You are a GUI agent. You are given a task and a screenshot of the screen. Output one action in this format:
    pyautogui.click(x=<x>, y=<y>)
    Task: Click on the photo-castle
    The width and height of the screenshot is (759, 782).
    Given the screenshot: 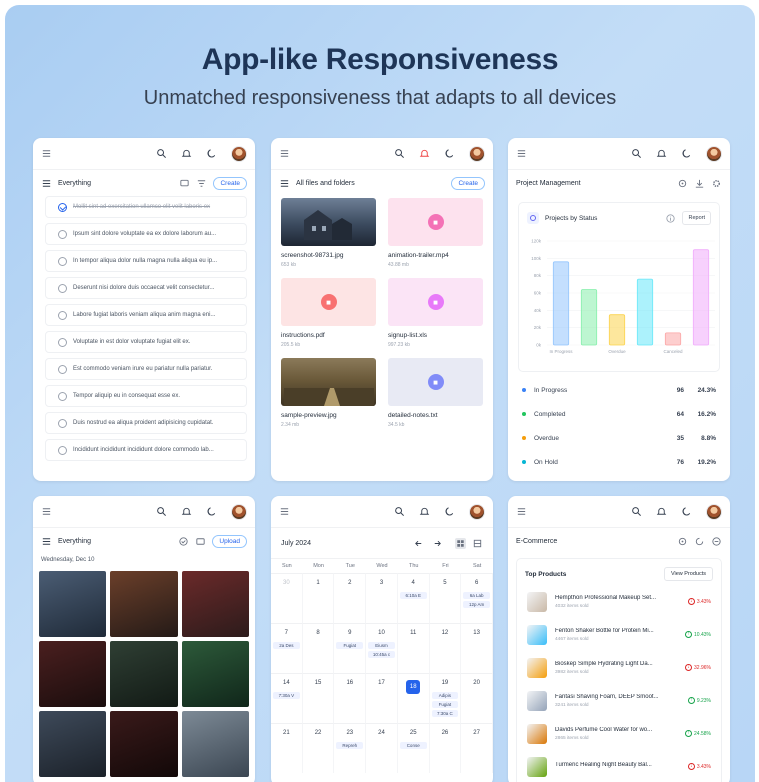 What is the action you would take?
    pyautogui.click(x=215, y=744)
    